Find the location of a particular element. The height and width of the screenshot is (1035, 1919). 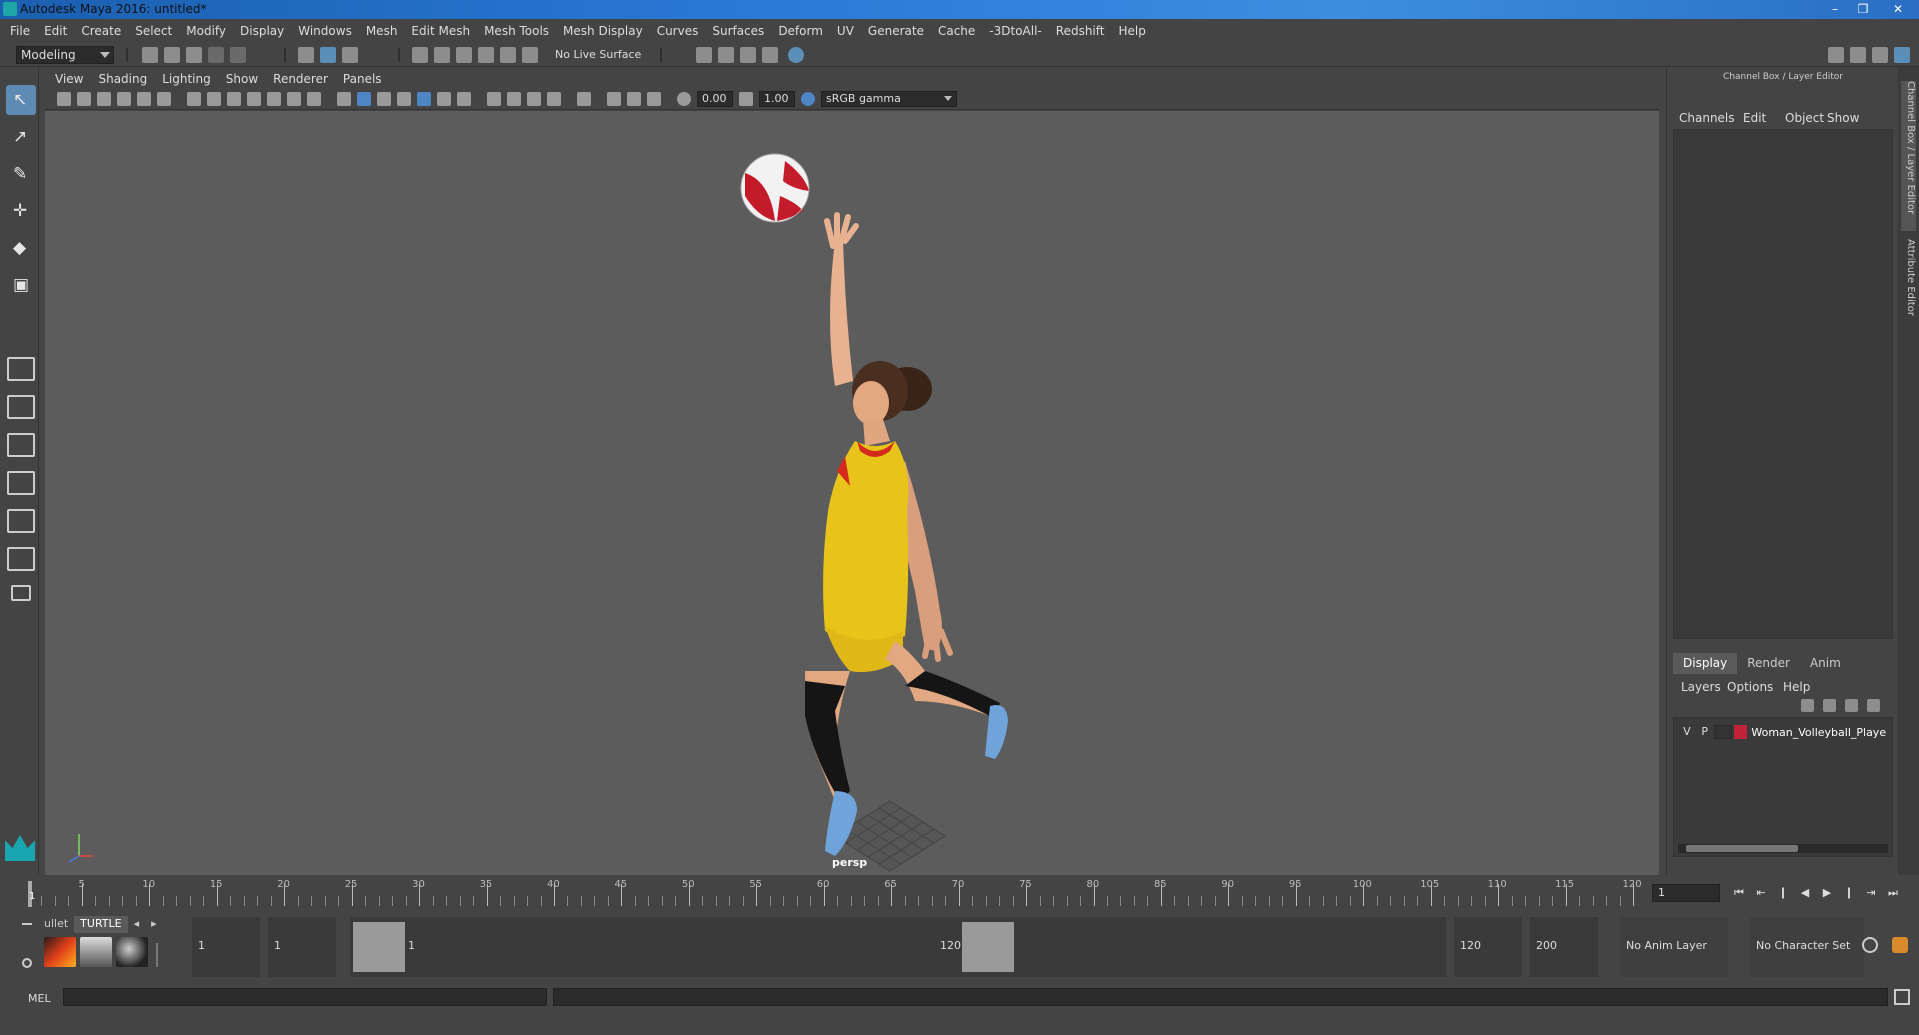

turtle-sphere-icon is located at coordinates (132, 952).